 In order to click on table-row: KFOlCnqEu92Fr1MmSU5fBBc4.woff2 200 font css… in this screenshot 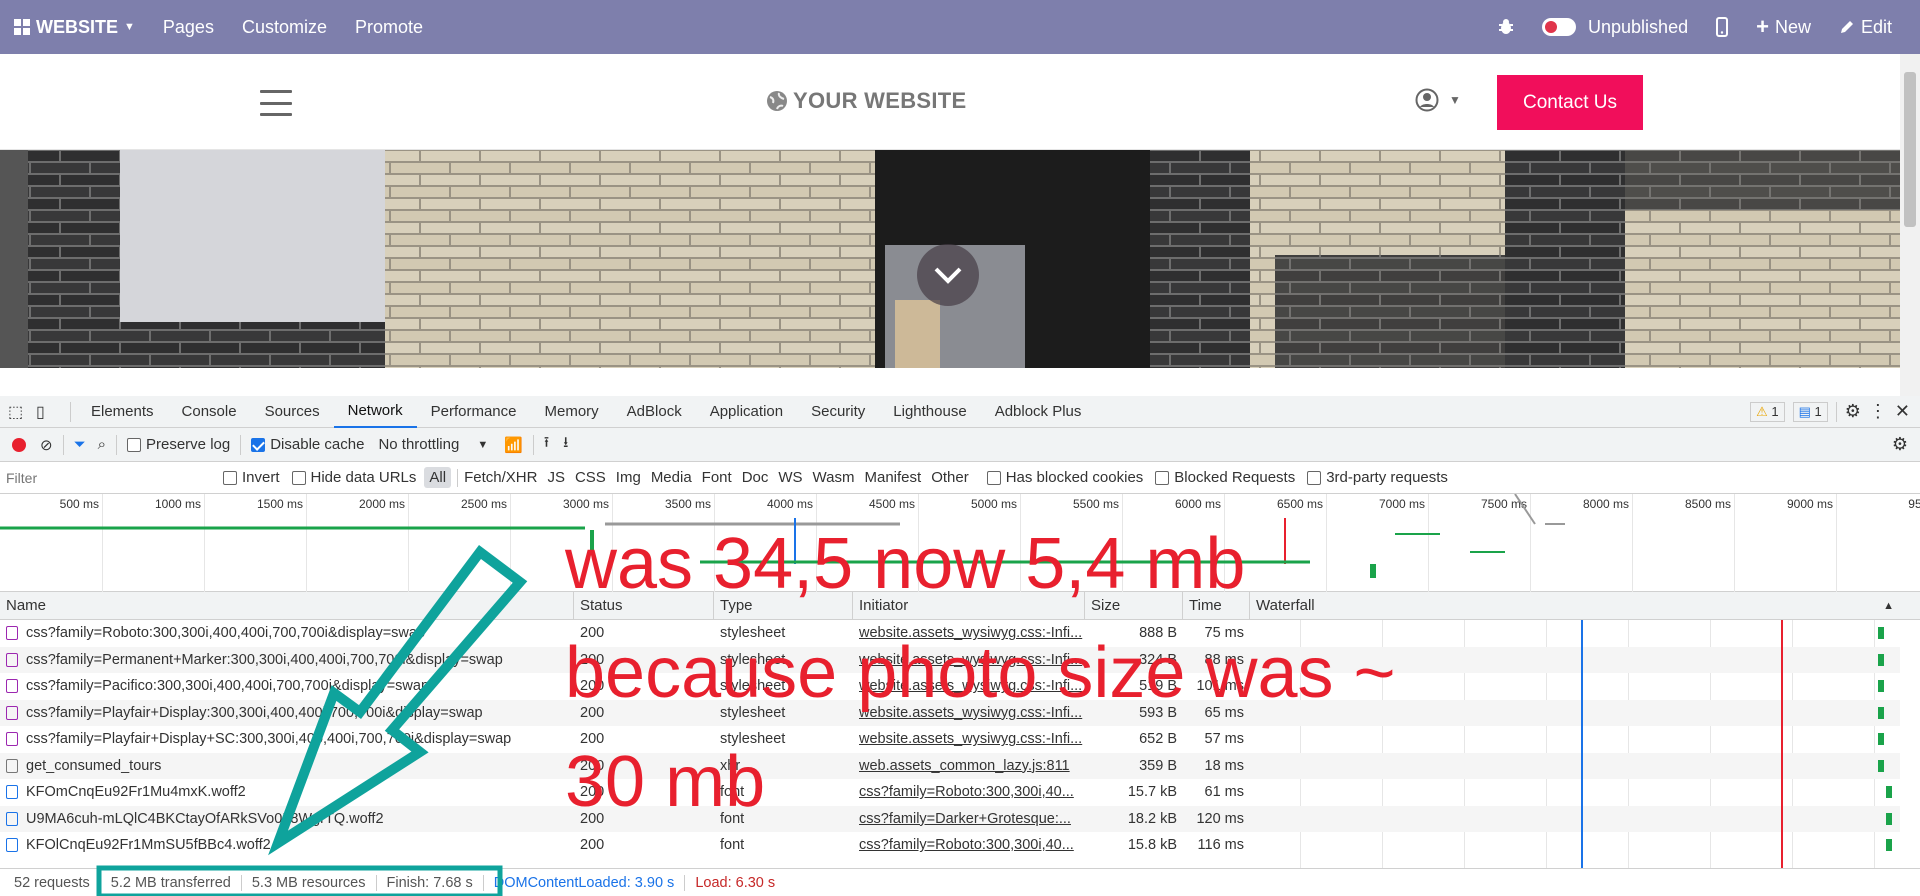, I will do `click(950, 845)`.